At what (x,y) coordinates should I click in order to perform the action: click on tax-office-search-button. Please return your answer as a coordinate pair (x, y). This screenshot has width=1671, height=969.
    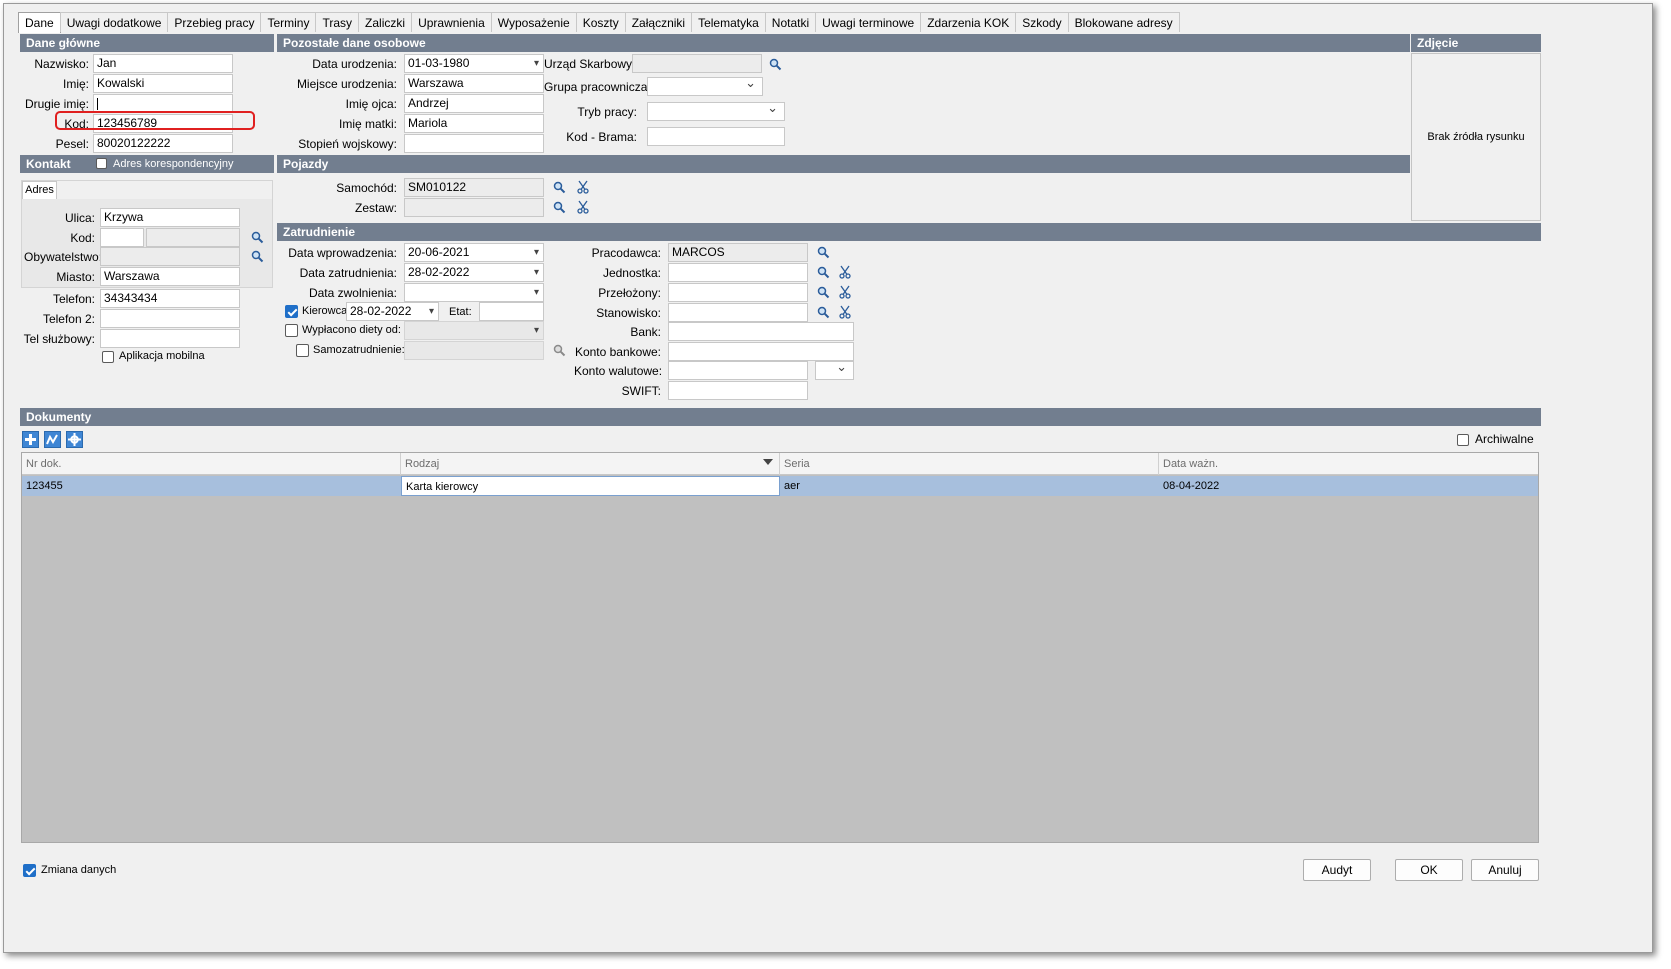
    Looking at the image, I should click on (775, 64).